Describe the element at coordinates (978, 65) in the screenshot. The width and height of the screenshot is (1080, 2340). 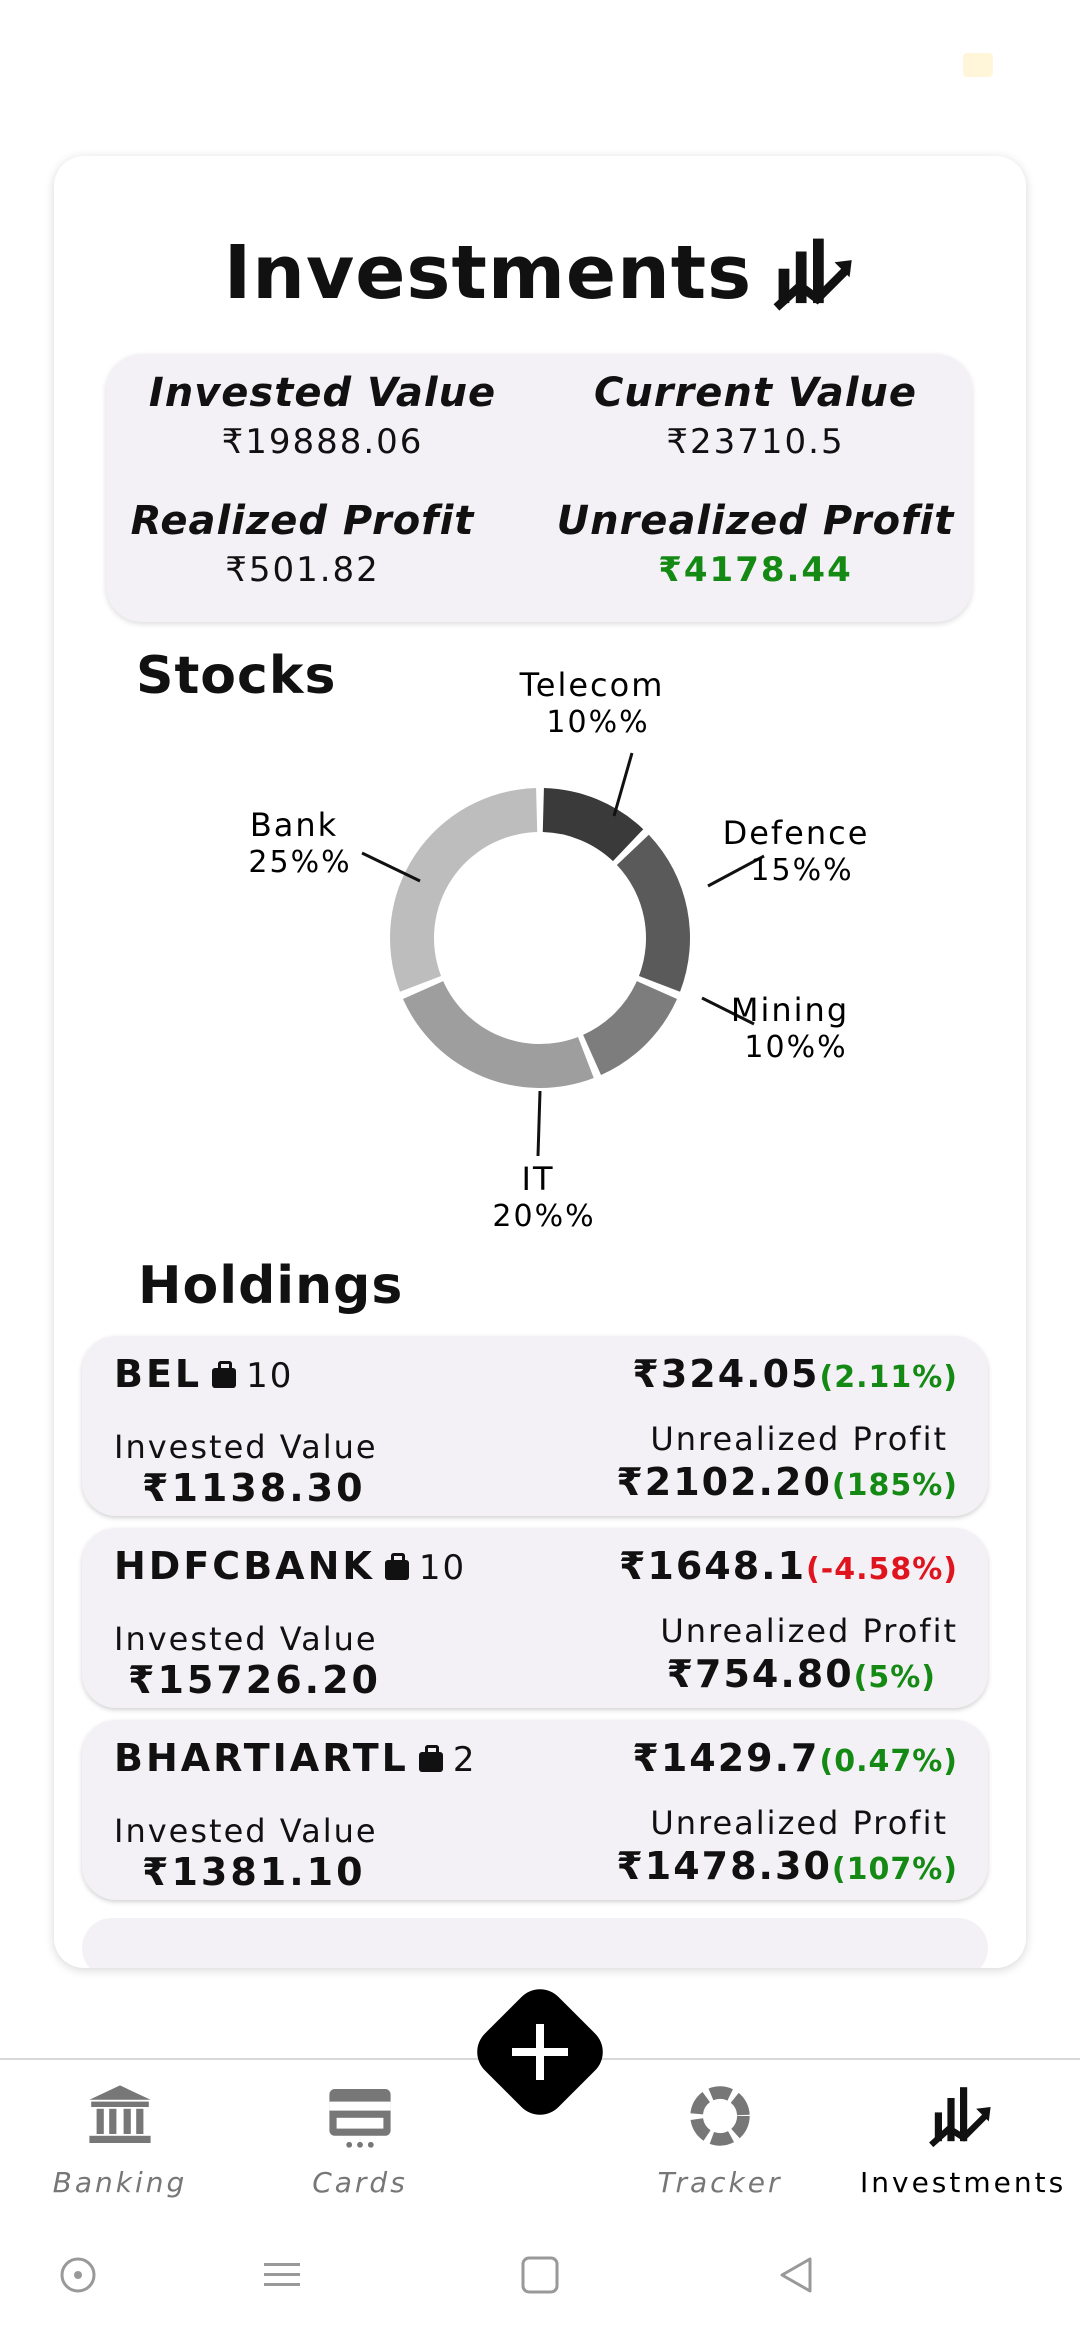
I see `status-indicator` at that location.